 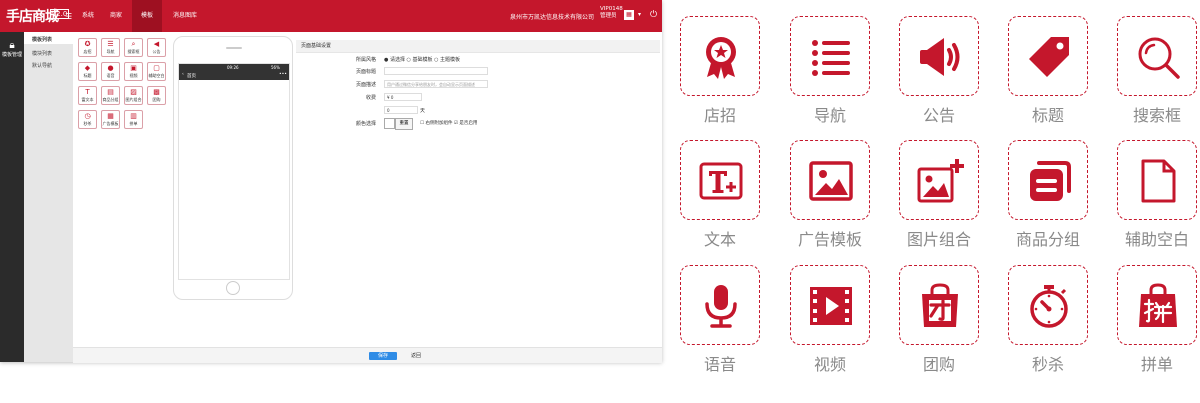 I want to click on user-info: VIP0148 管理员, so click(x=611, y=13).